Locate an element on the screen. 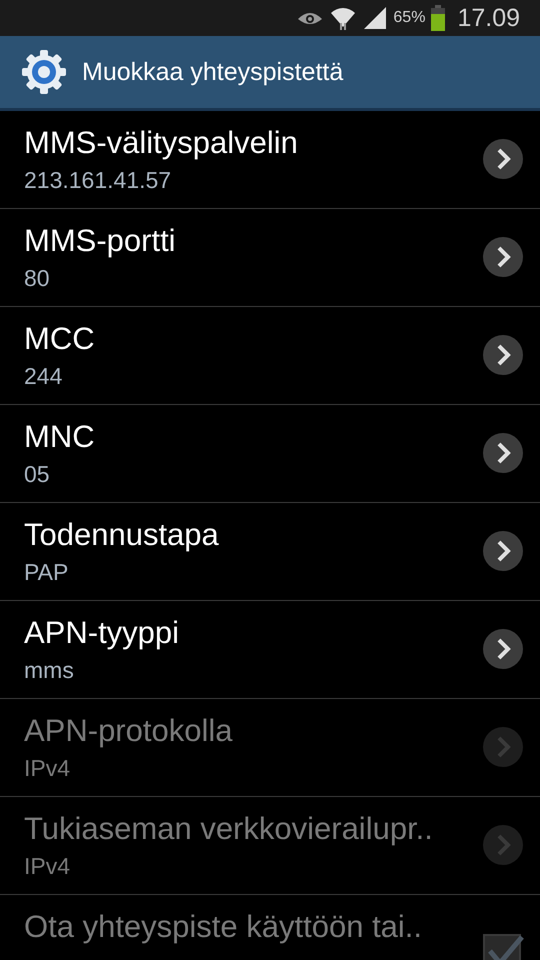 This screenshot has width=540, height=960. setting-title: Todennustapa is located at coordinates (122, 535).